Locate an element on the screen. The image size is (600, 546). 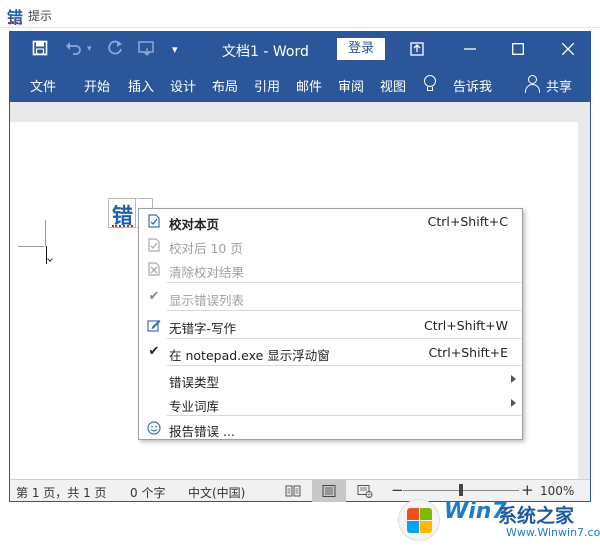
menu-item-floating-window: ✔ 在 notepad.exe 显示浮动窗 Ctrl+Shift+E is located at coordinates (330, 352).